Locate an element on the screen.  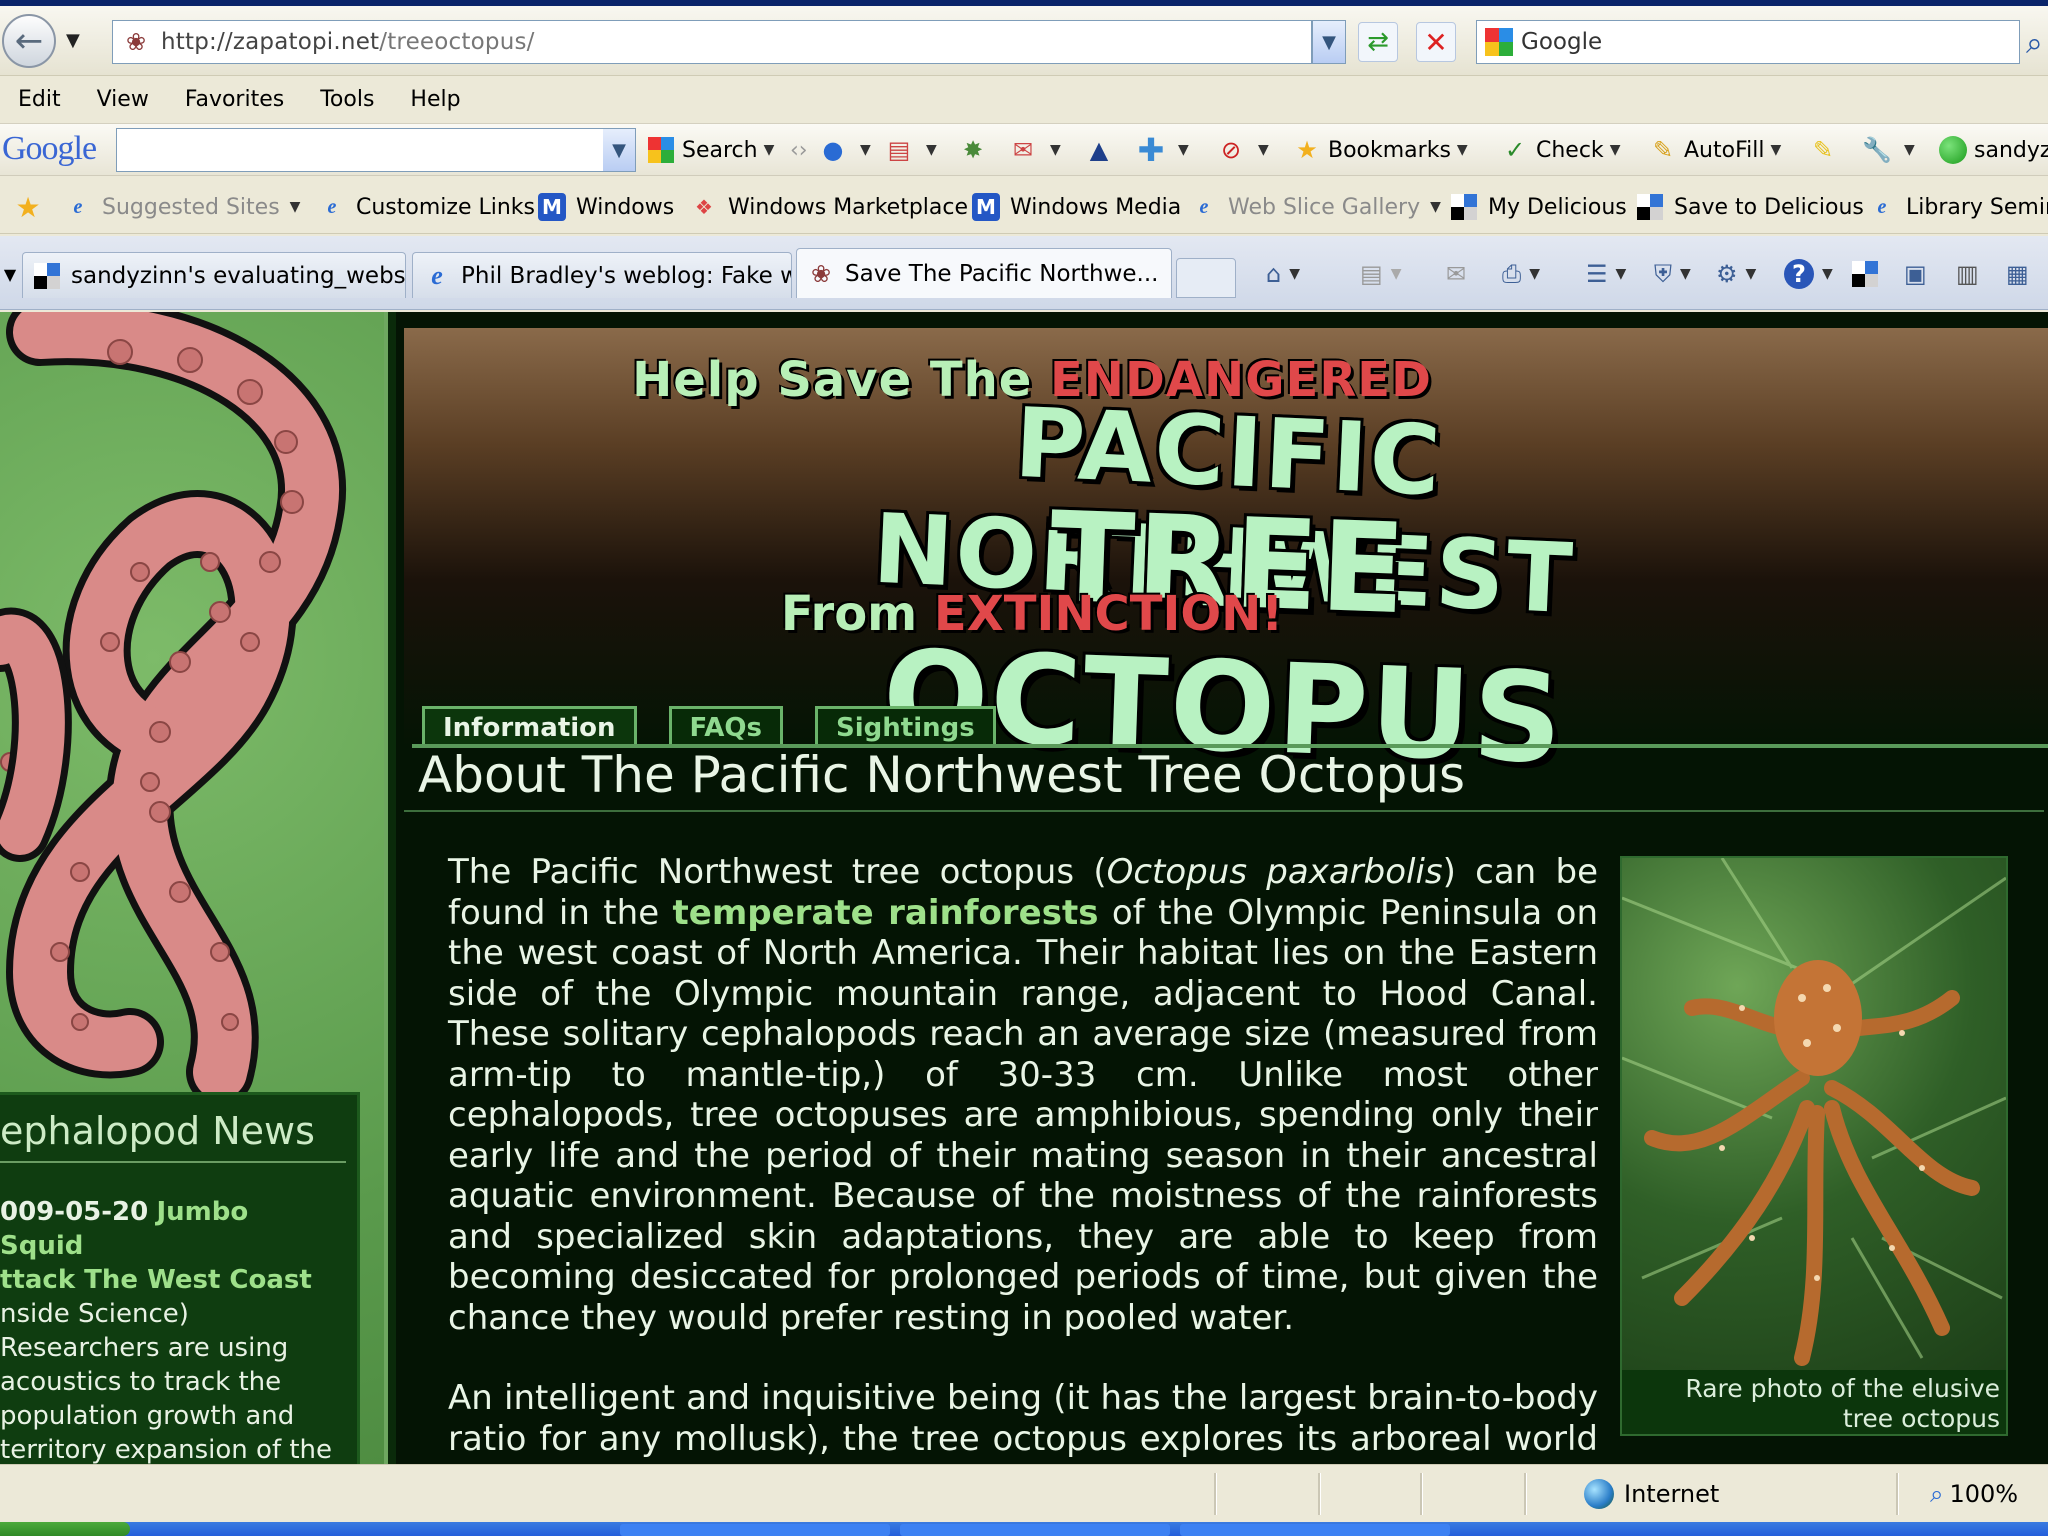
link-label: Suggested Sites is located at coordinates (191, 207).